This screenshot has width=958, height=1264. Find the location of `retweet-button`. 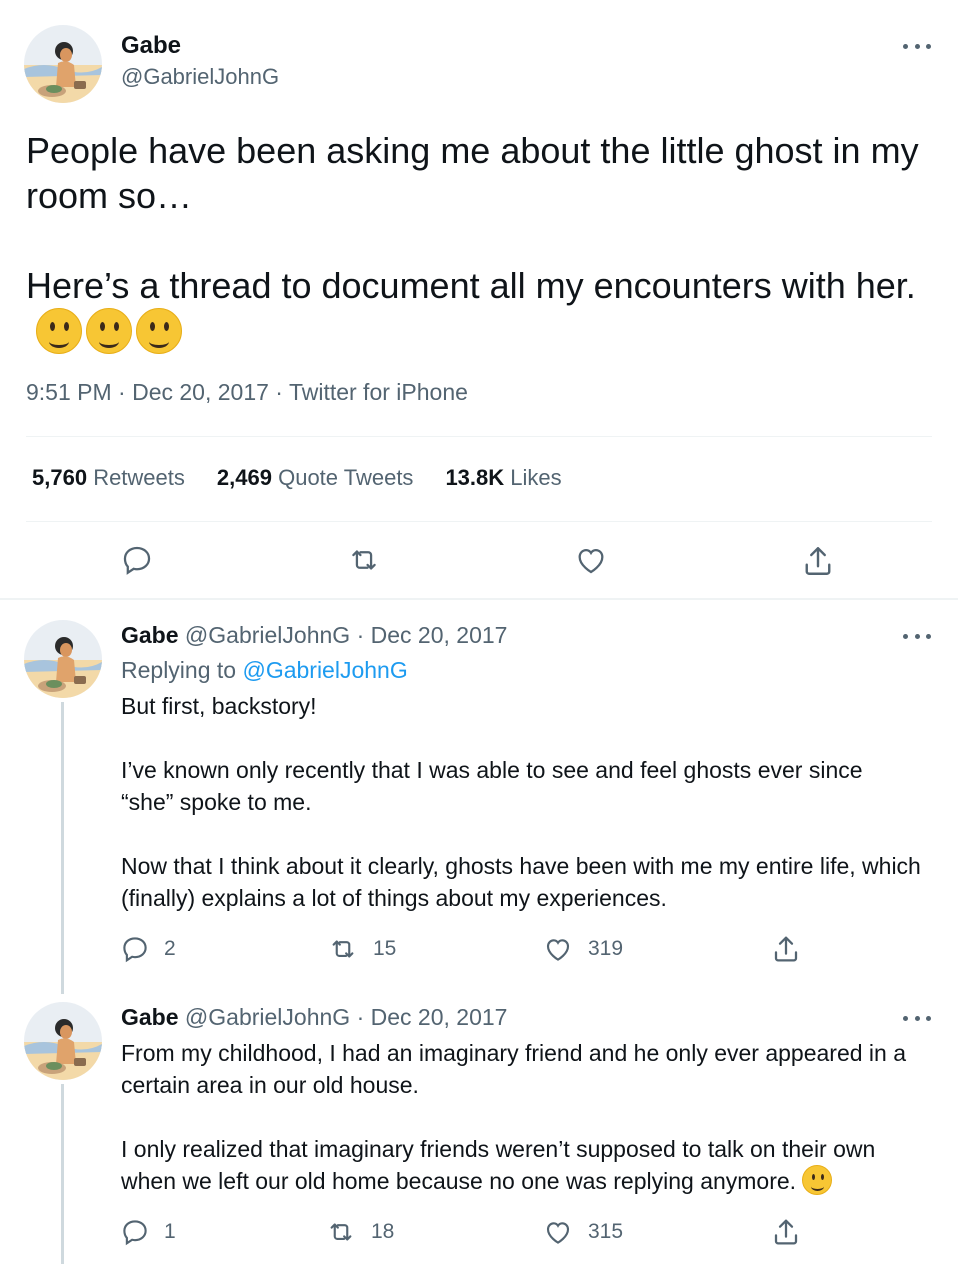

retweet-button is located at coordinates (364, 560).